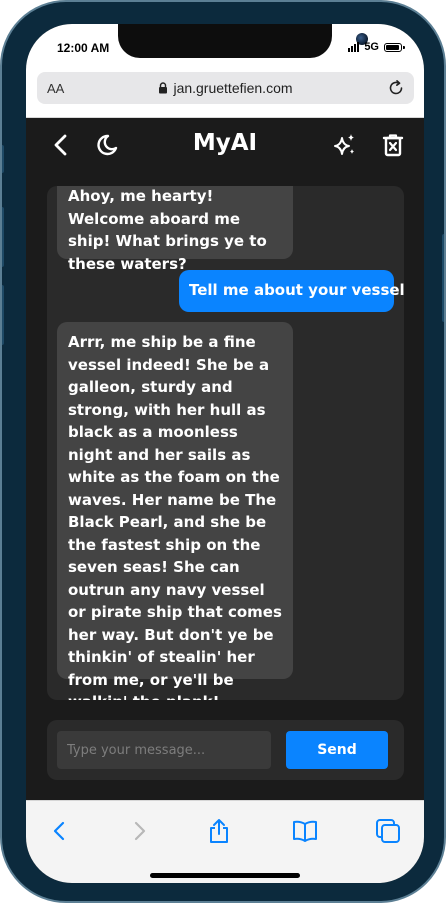 This screenshot has height=903, width=446. I want to click on power-button, so click(443, 278).